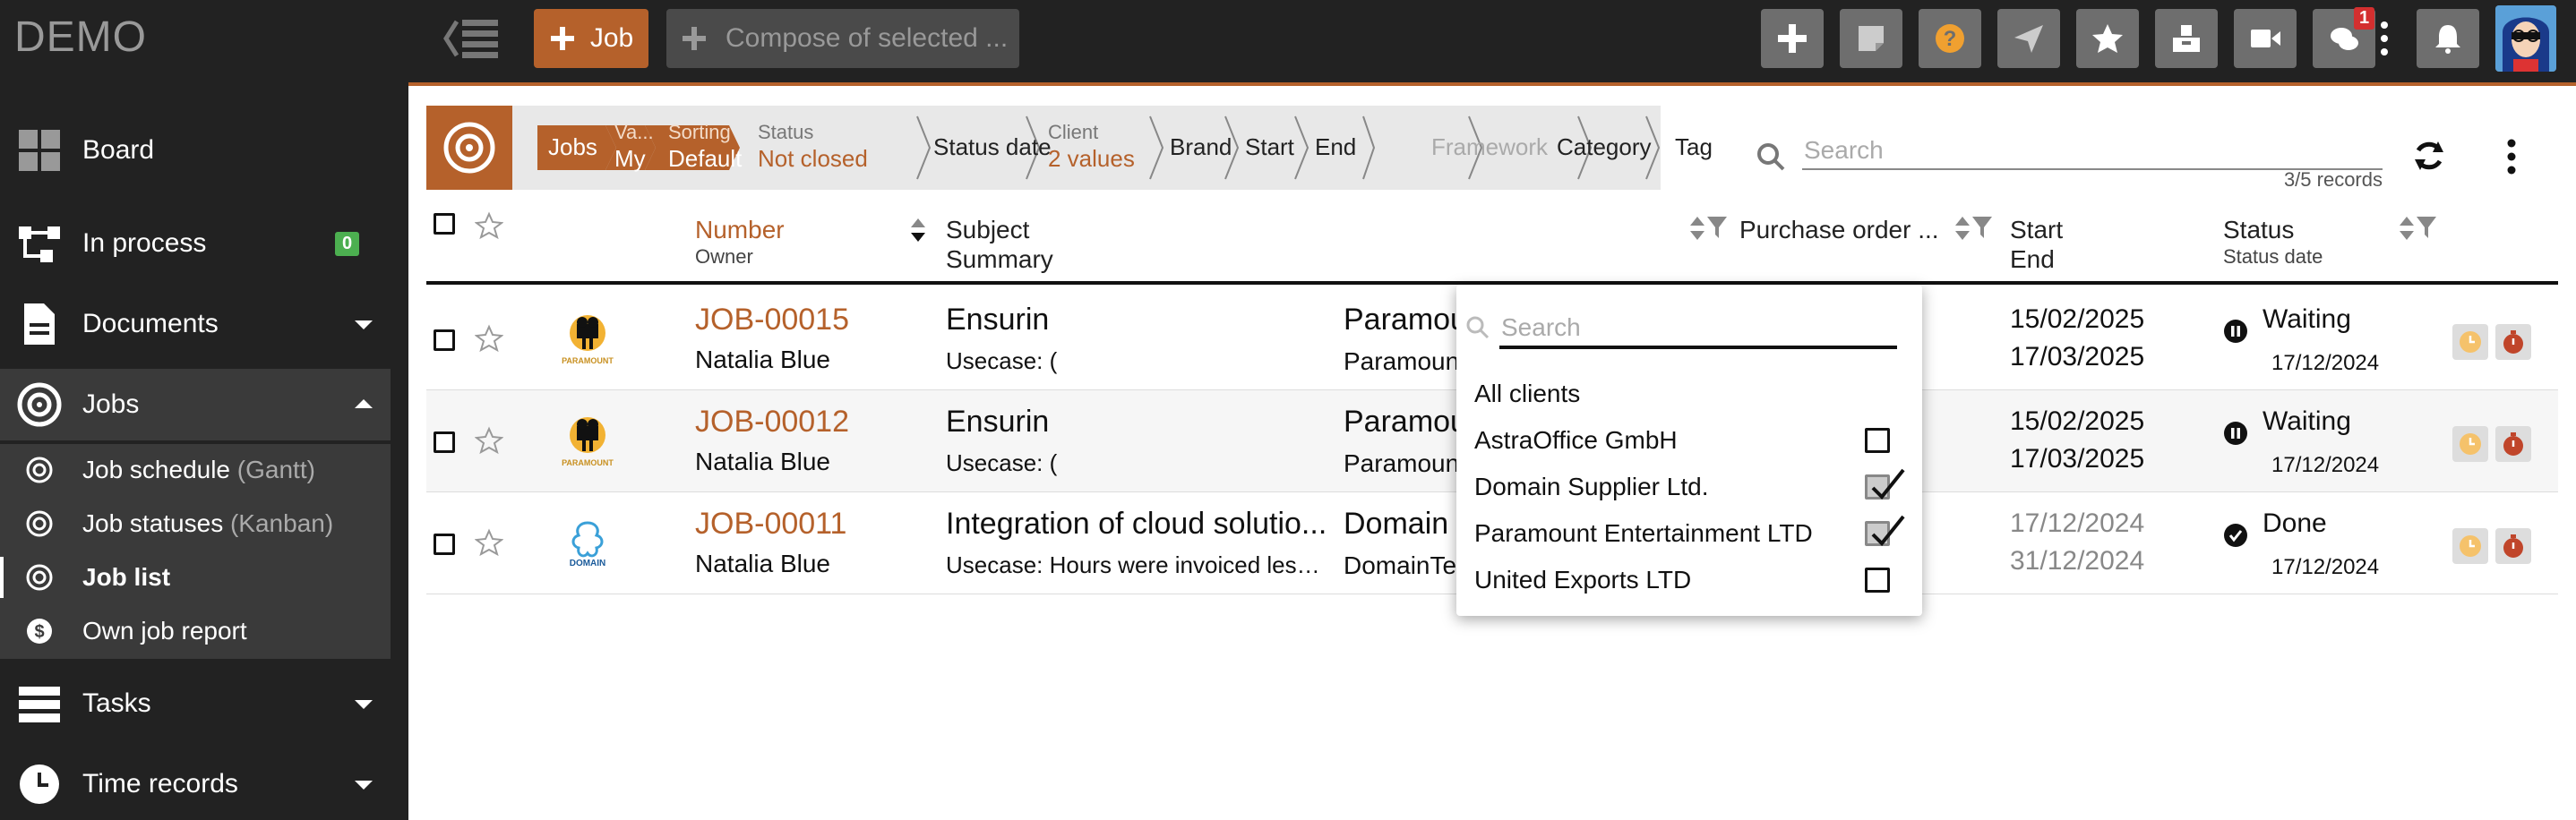  Describe the element at coordinates (444, 224) in the screenshot. I see `select-all-checkbox` at that location.